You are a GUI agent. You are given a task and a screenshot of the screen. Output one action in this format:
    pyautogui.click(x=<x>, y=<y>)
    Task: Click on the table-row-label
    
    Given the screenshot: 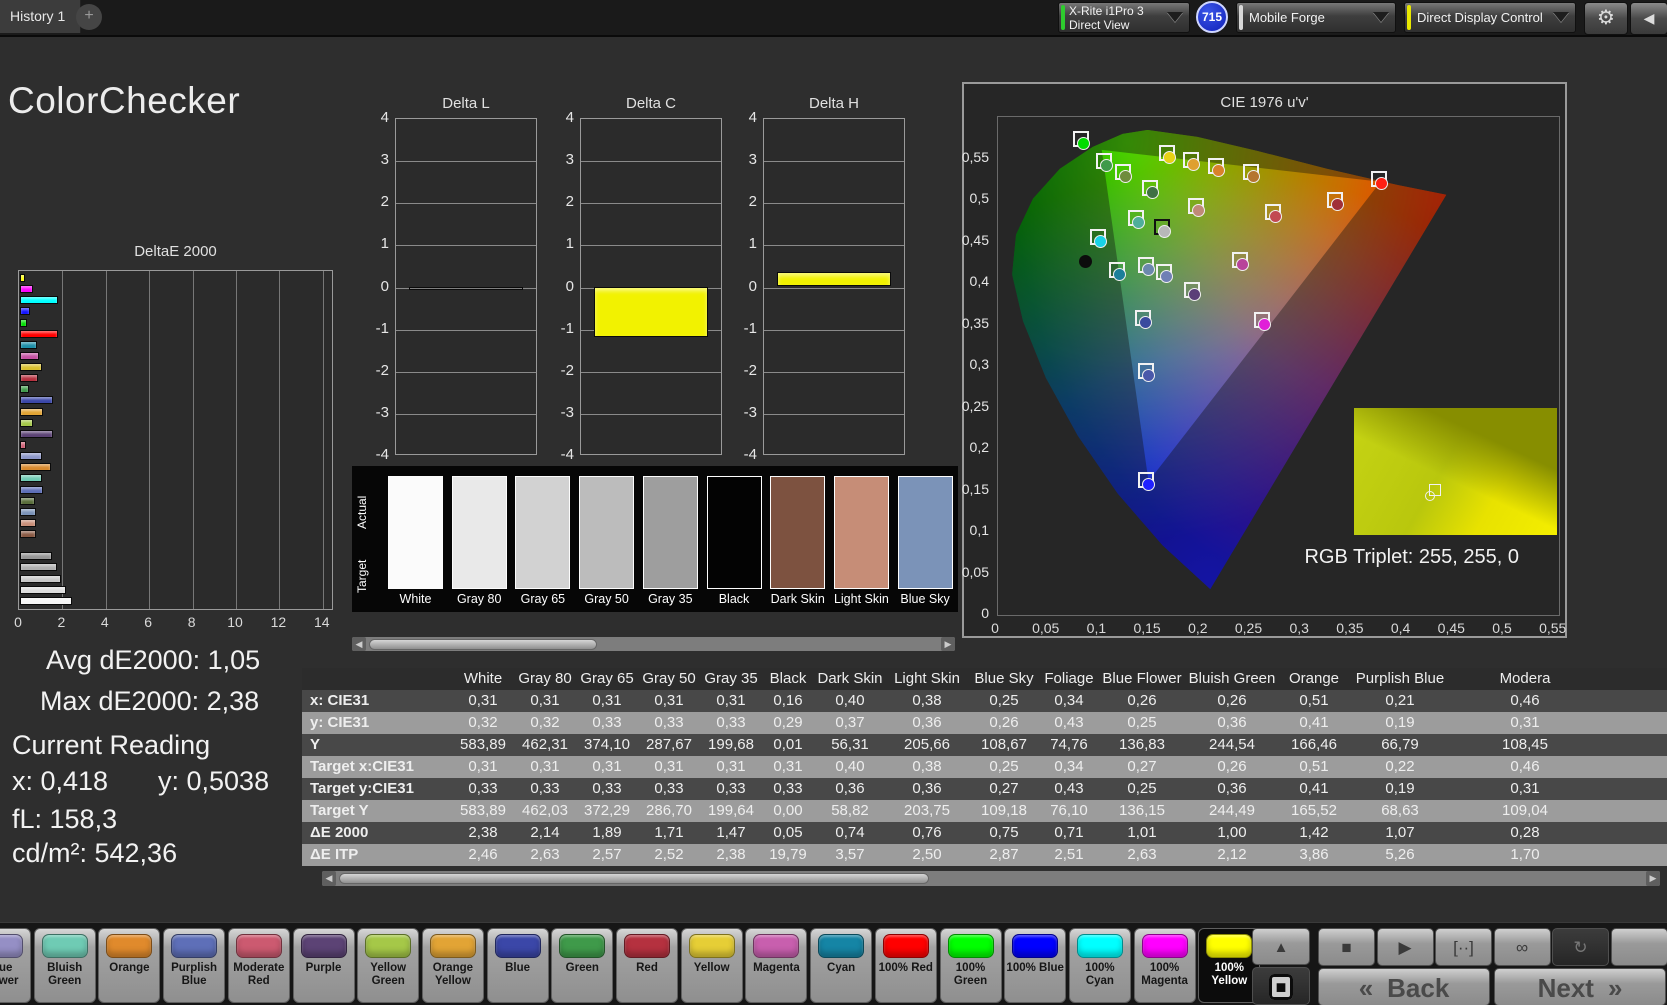 What is the action you would take?
    pyautogui.click(x=377, y=679)
    